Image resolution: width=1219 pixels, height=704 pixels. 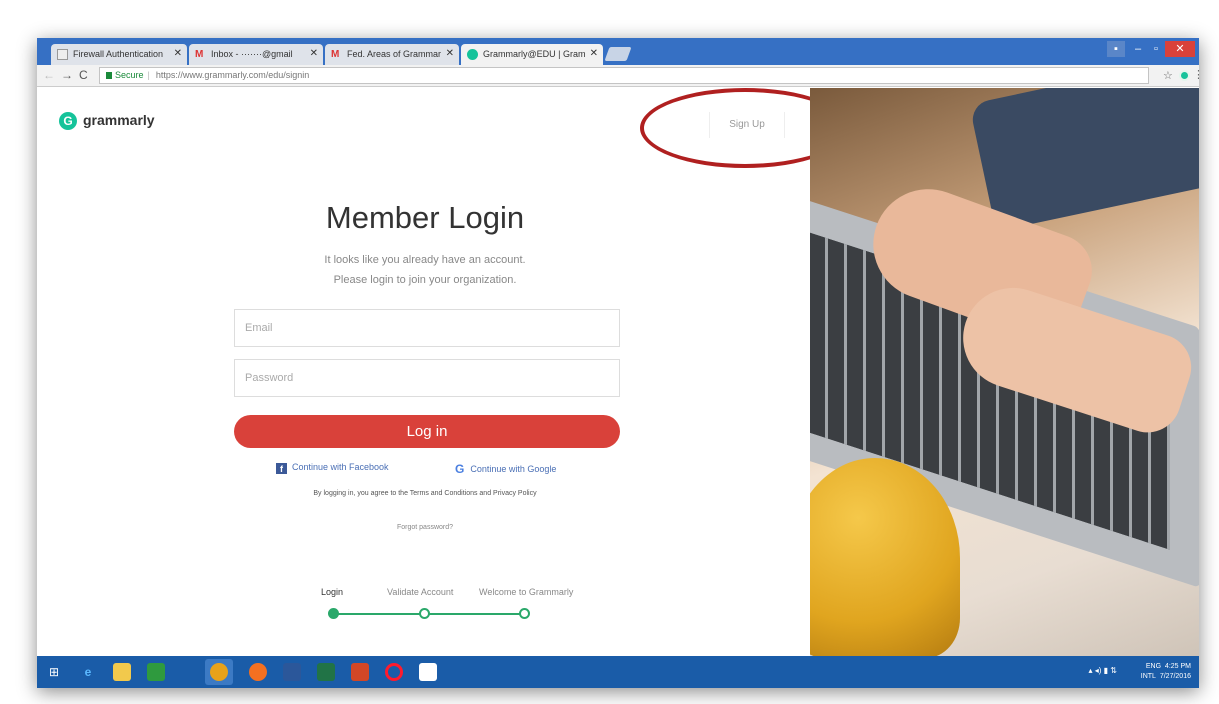 I want to click on opera-icon, so click(x=394, y=672).